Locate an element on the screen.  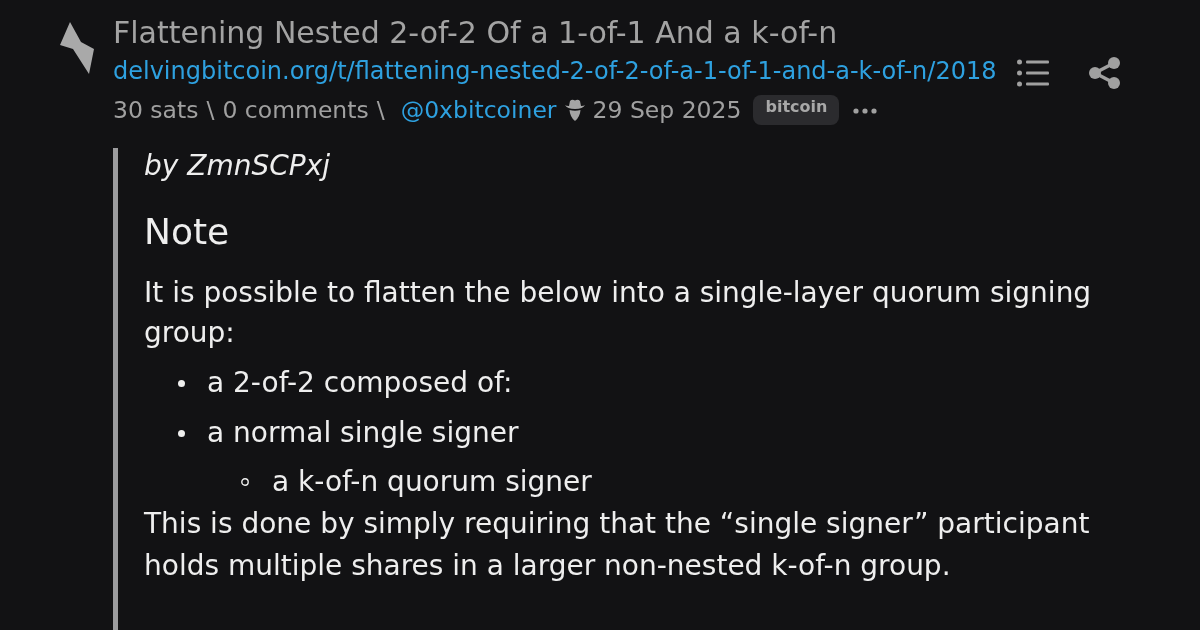
post-date: 29 Sep 2025 is located at coordinates (667, 110).